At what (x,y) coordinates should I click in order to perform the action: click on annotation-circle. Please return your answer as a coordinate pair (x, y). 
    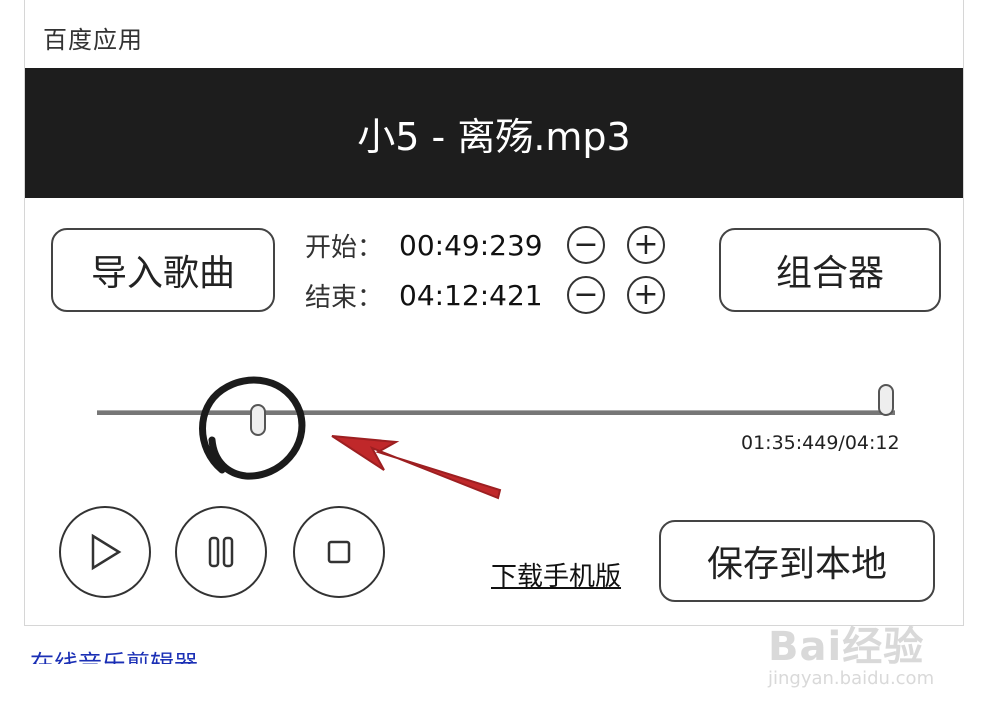
    Looking at the image, I should click on (252, 428).